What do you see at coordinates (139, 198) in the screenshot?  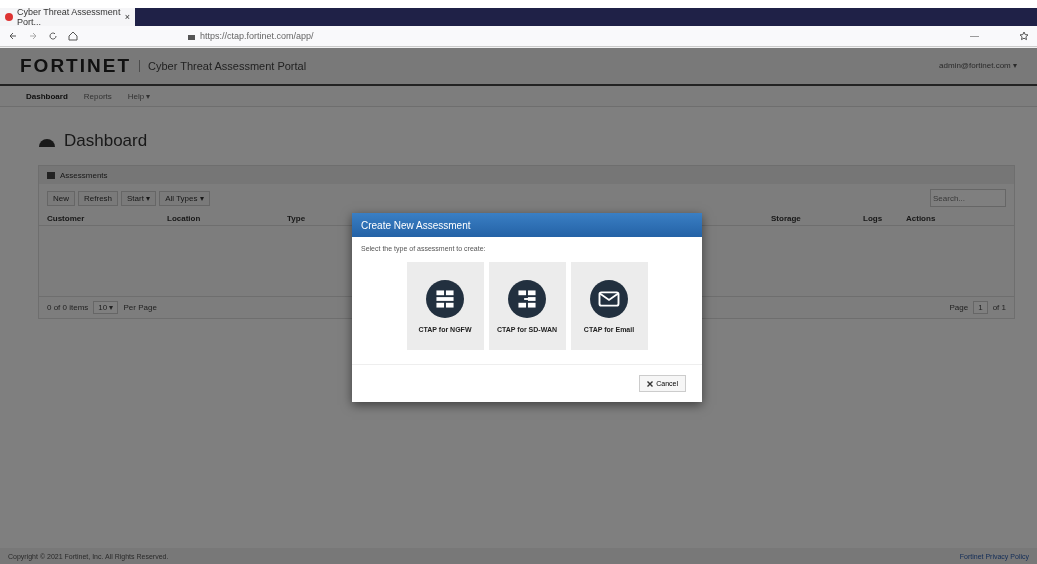 I see `toolbar-button: Start ▾` at bounding box center [139, 198].